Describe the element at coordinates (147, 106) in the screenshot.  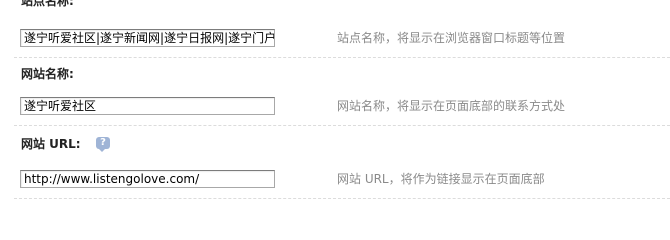
I see `website-name-input: 遂宁听爱社区` at that location.